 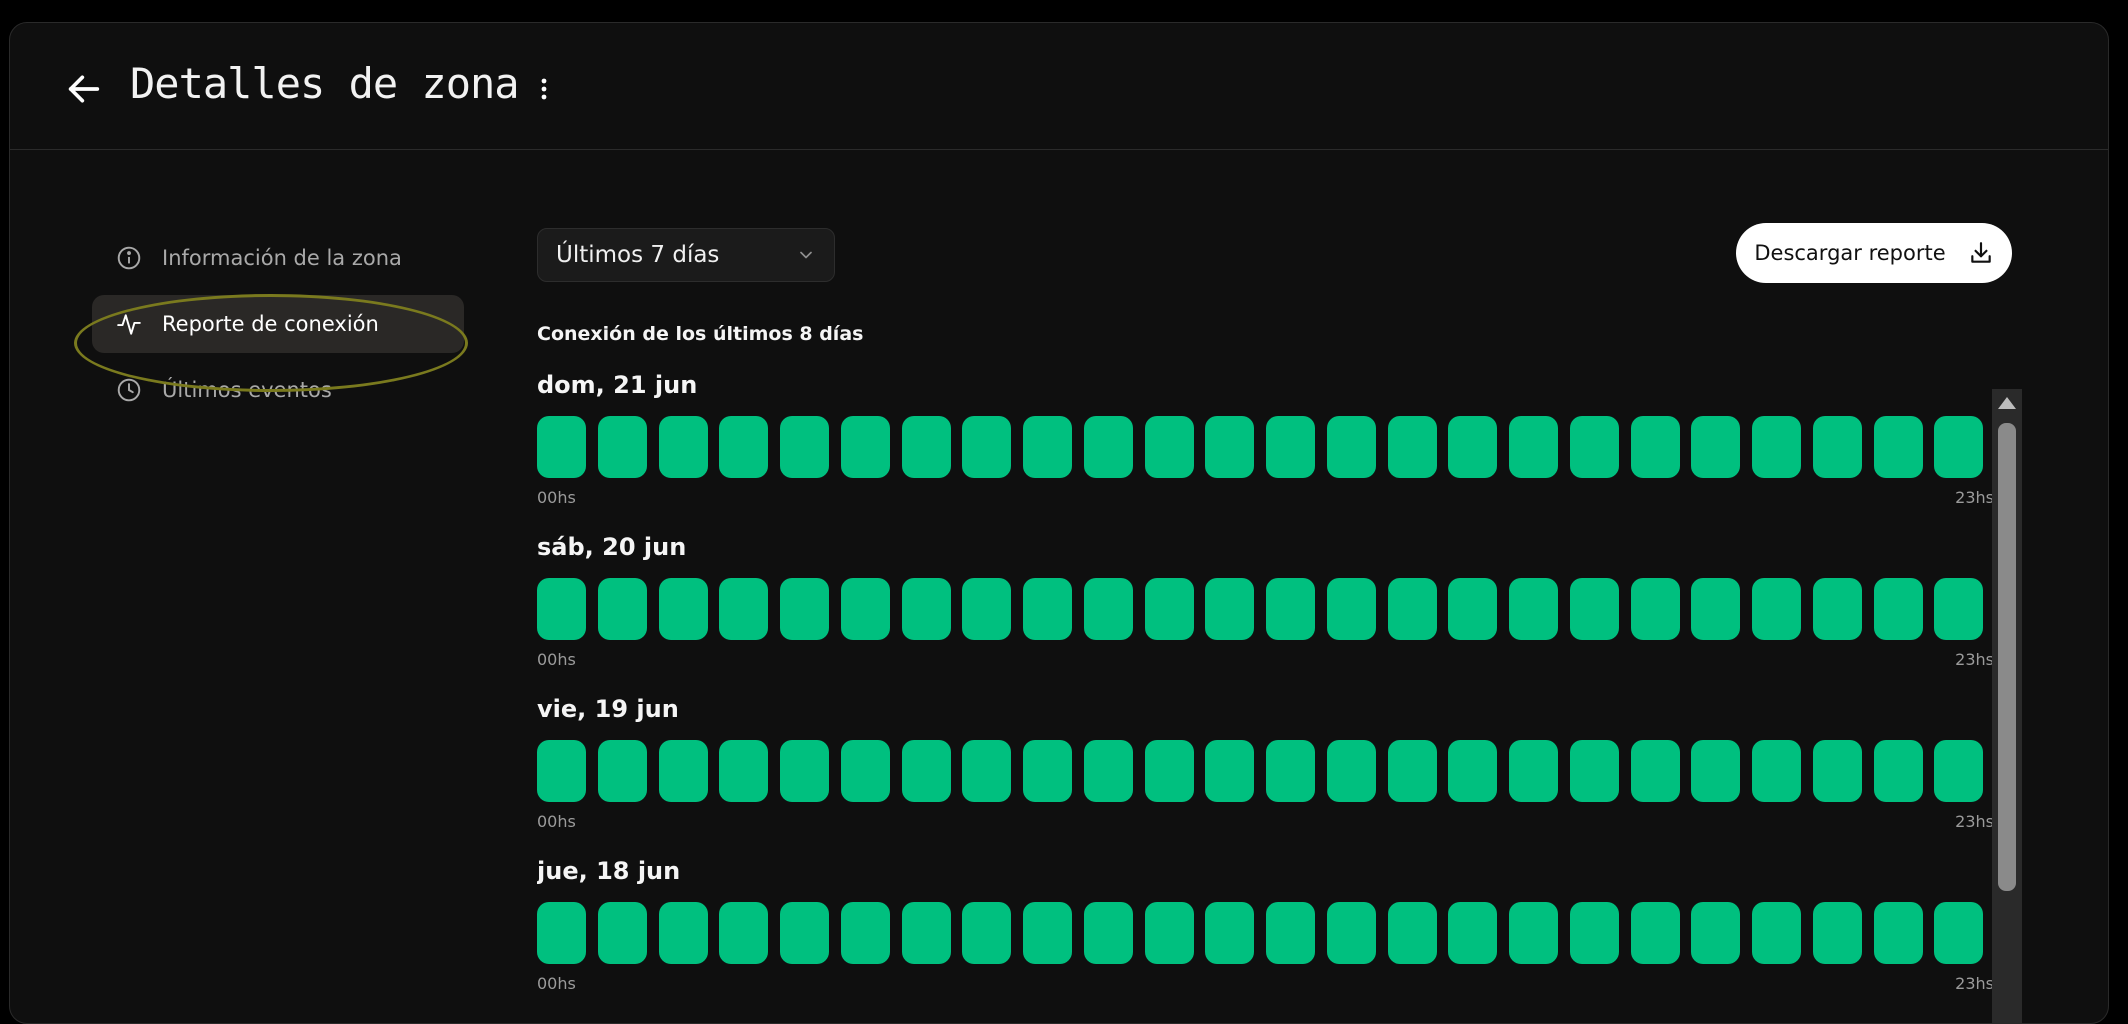 What do you see at coordinates (2007, 657) in the screenshot?
I see `scrollbar-thumb` at bounding box center [2007, 657].